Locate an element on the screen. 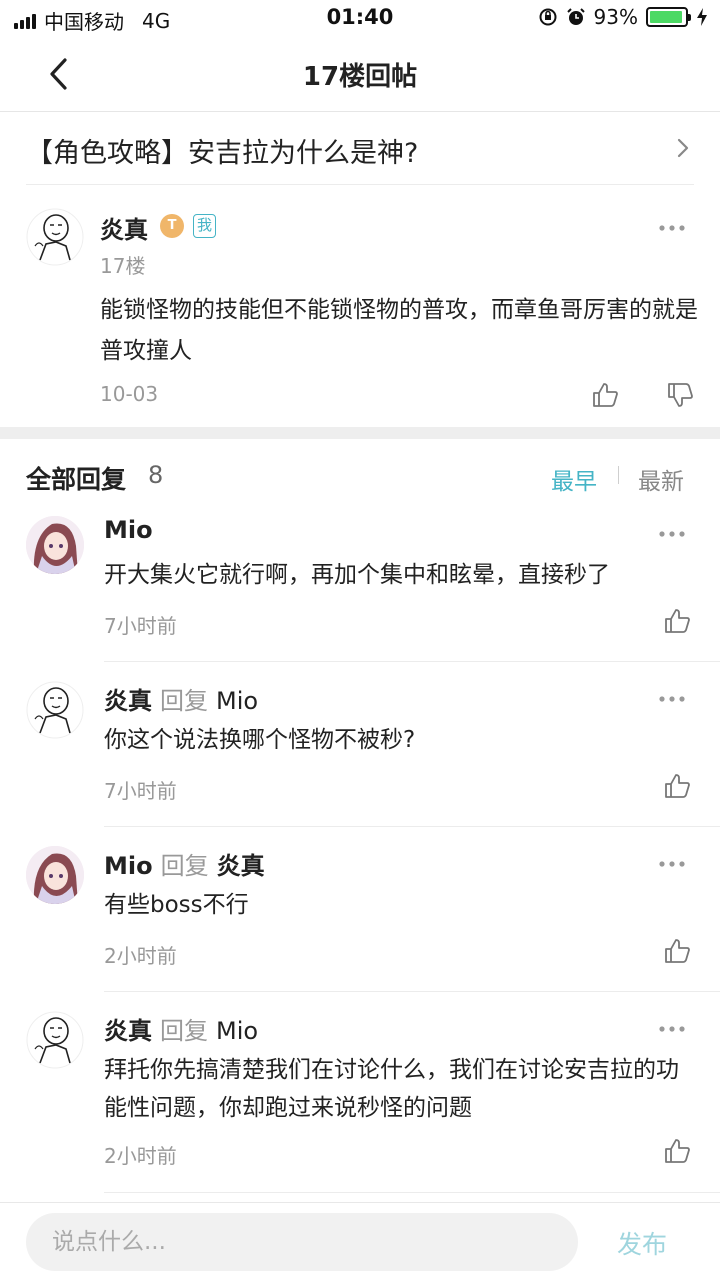 This screenshot has height=1280, width=720. replies-count: 8 is located at coordinates (156, 475).